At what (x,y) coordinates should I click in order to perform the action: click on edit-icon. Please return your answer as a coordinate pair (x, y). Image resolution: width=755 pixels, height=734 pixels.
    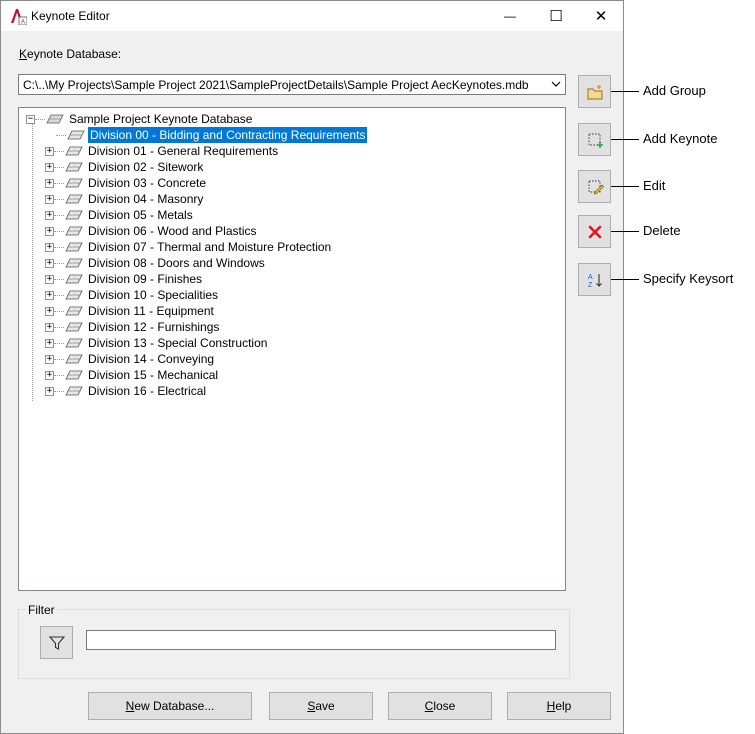
    Looking at the image, I should click on (596, 187).